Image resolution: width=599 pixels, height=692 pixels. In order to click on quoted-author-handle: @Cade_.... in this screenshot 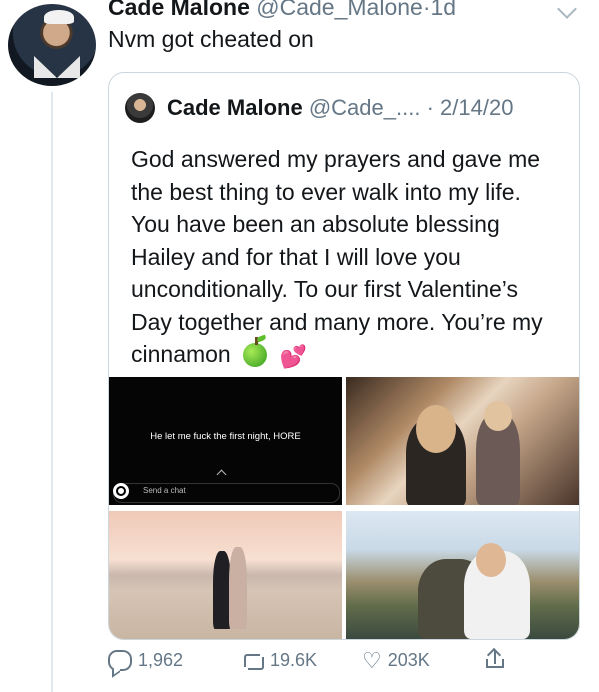, I will do `click(364, 107)`.